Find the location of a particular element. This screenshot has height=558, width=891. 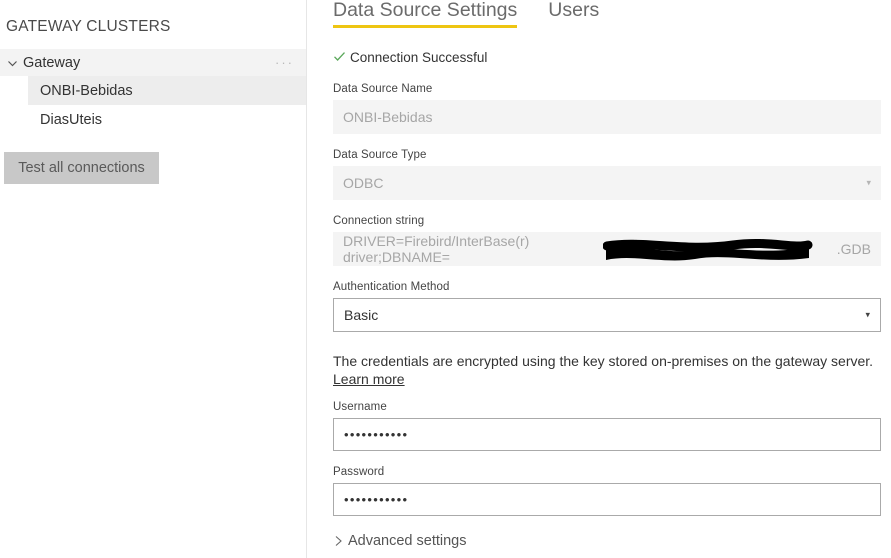

cluster-row-gateway: Gateway ··· is located at coordinates (153, 62).